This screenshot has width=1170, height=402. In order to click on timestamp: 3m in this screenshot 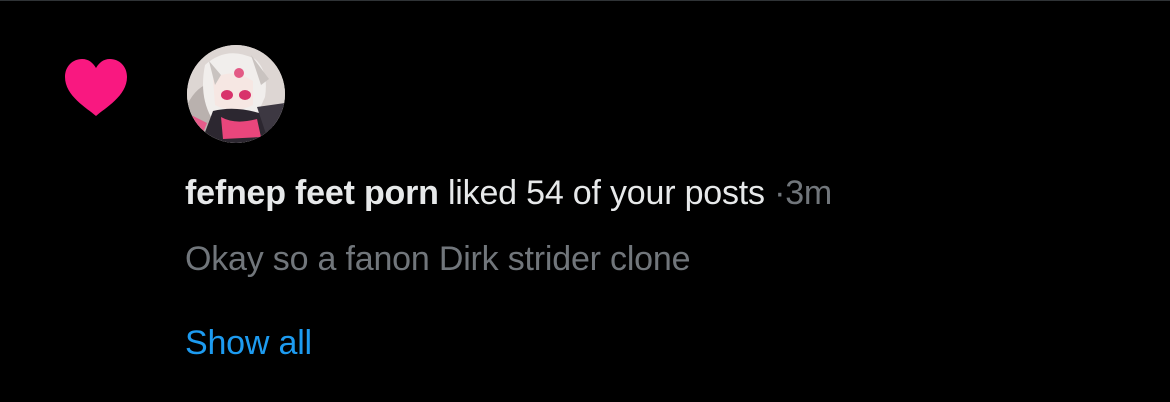, I will do `click(809, 193)`.